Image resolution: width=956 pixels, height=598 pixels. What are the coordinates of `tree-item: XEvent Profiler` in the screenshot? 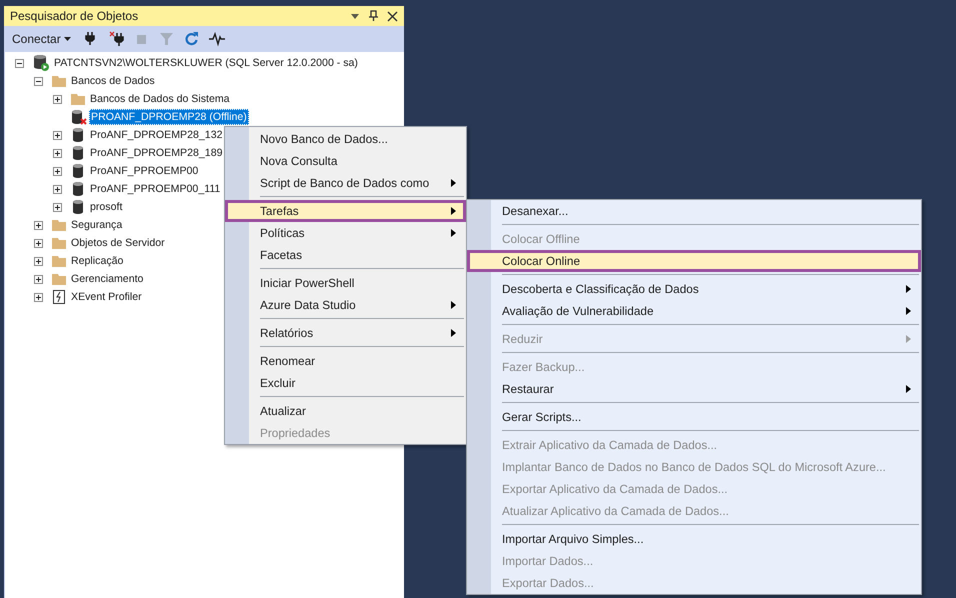 It's located at (106, 297).